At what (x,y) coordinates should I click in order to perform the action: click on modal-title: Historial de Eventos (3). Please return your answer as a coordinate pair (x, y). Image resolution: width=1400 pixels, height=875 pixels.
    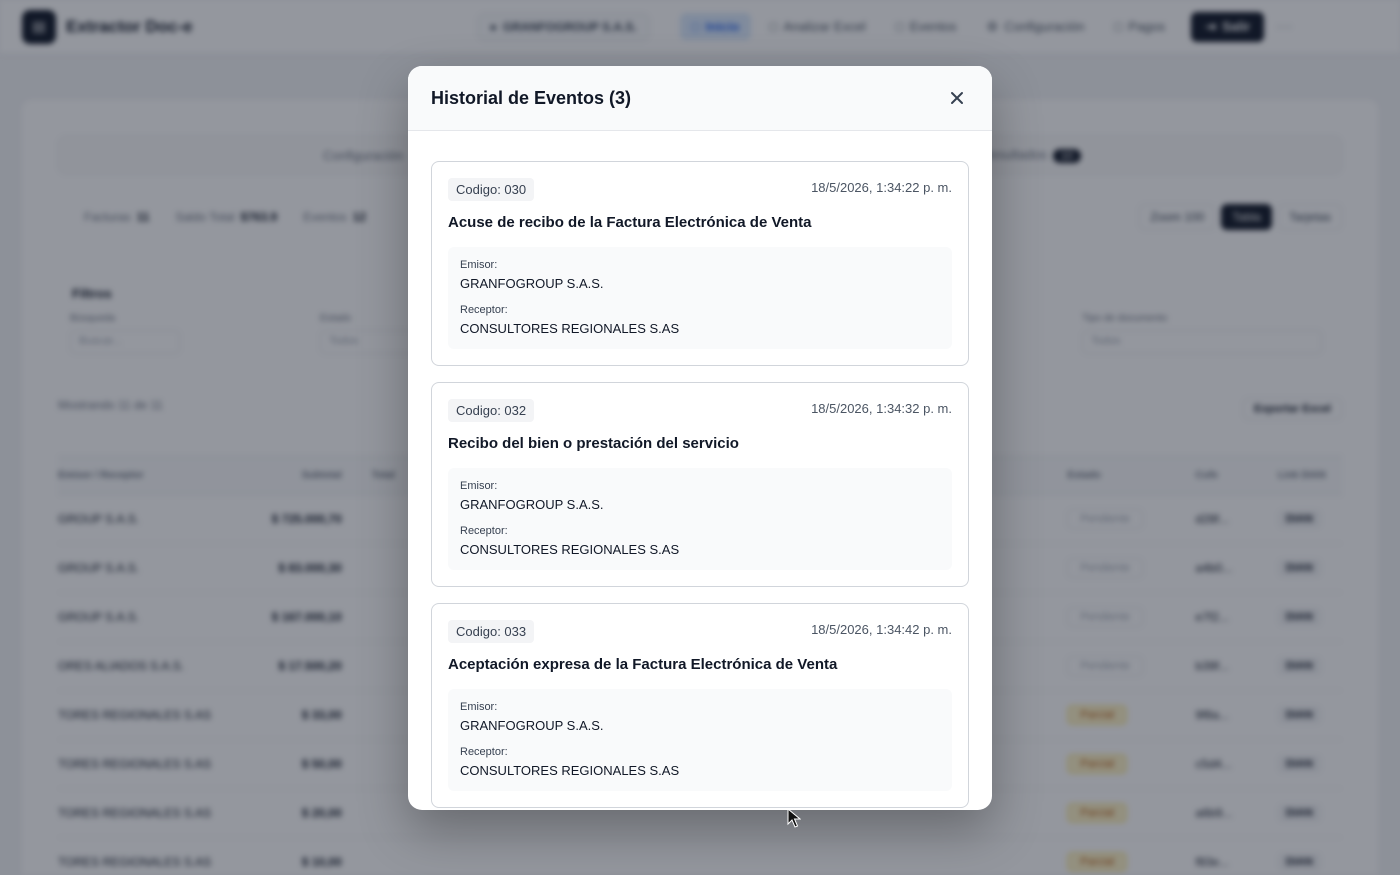
    Looking at the image, I should click on (531, 97).